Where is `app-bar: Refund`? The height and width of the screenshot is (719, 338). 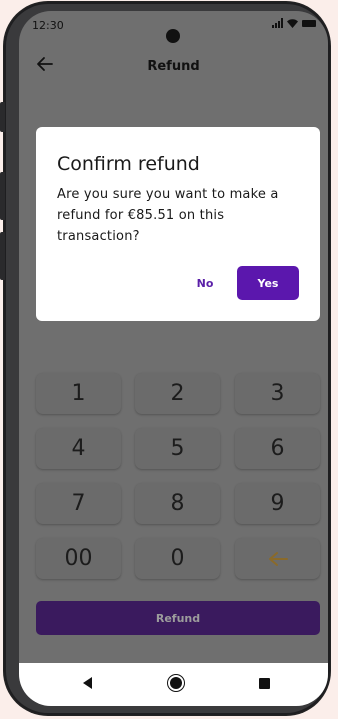
app-bar: Refund is located at coordinates (173, 67).